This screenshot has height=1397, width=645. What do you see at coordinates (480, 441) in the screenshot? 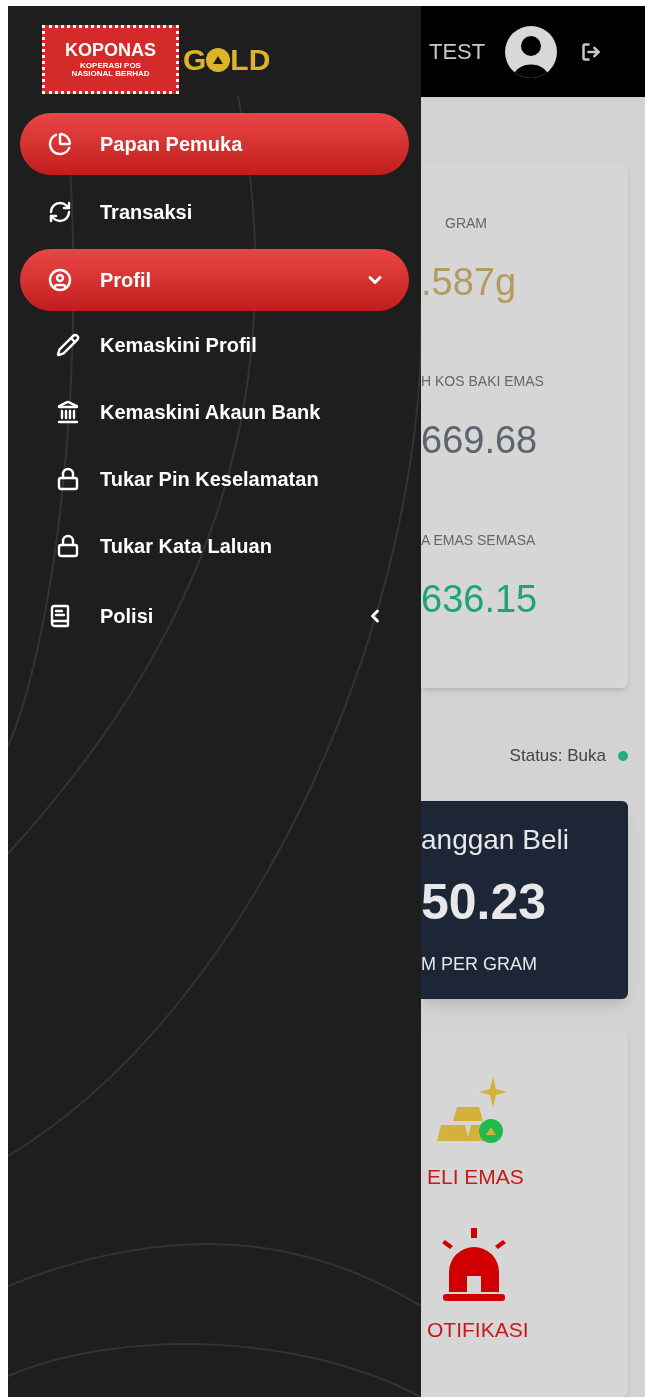
I see `stat-value: 669.68` at bounding box center [480, 441].